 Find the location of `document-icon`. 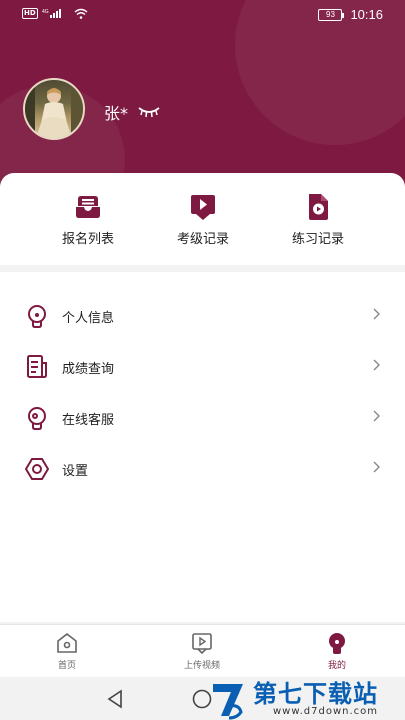

document-icon is located at coordinates (37, 366).